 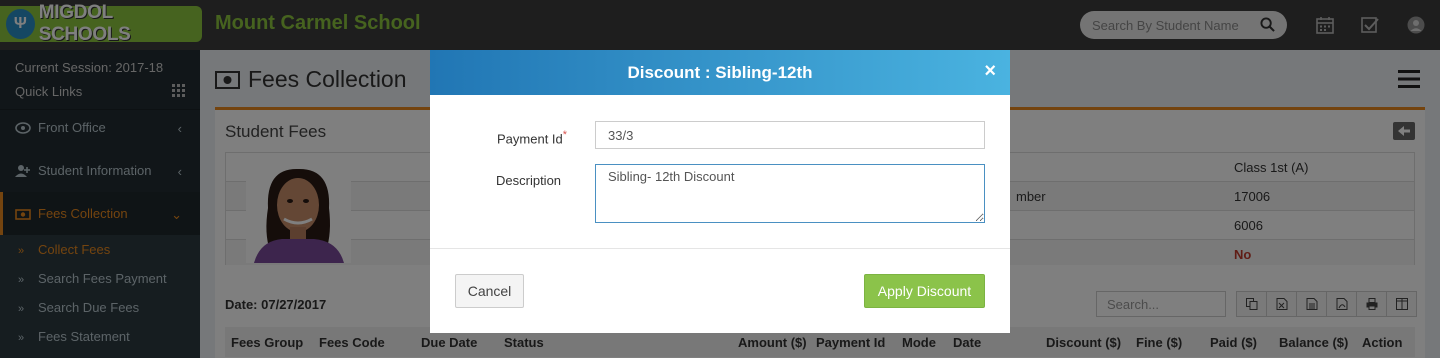 What do you see at coordinates (529, 180) in the screenshot?
I see `description-label: Description` at bounding box center [529, 180].